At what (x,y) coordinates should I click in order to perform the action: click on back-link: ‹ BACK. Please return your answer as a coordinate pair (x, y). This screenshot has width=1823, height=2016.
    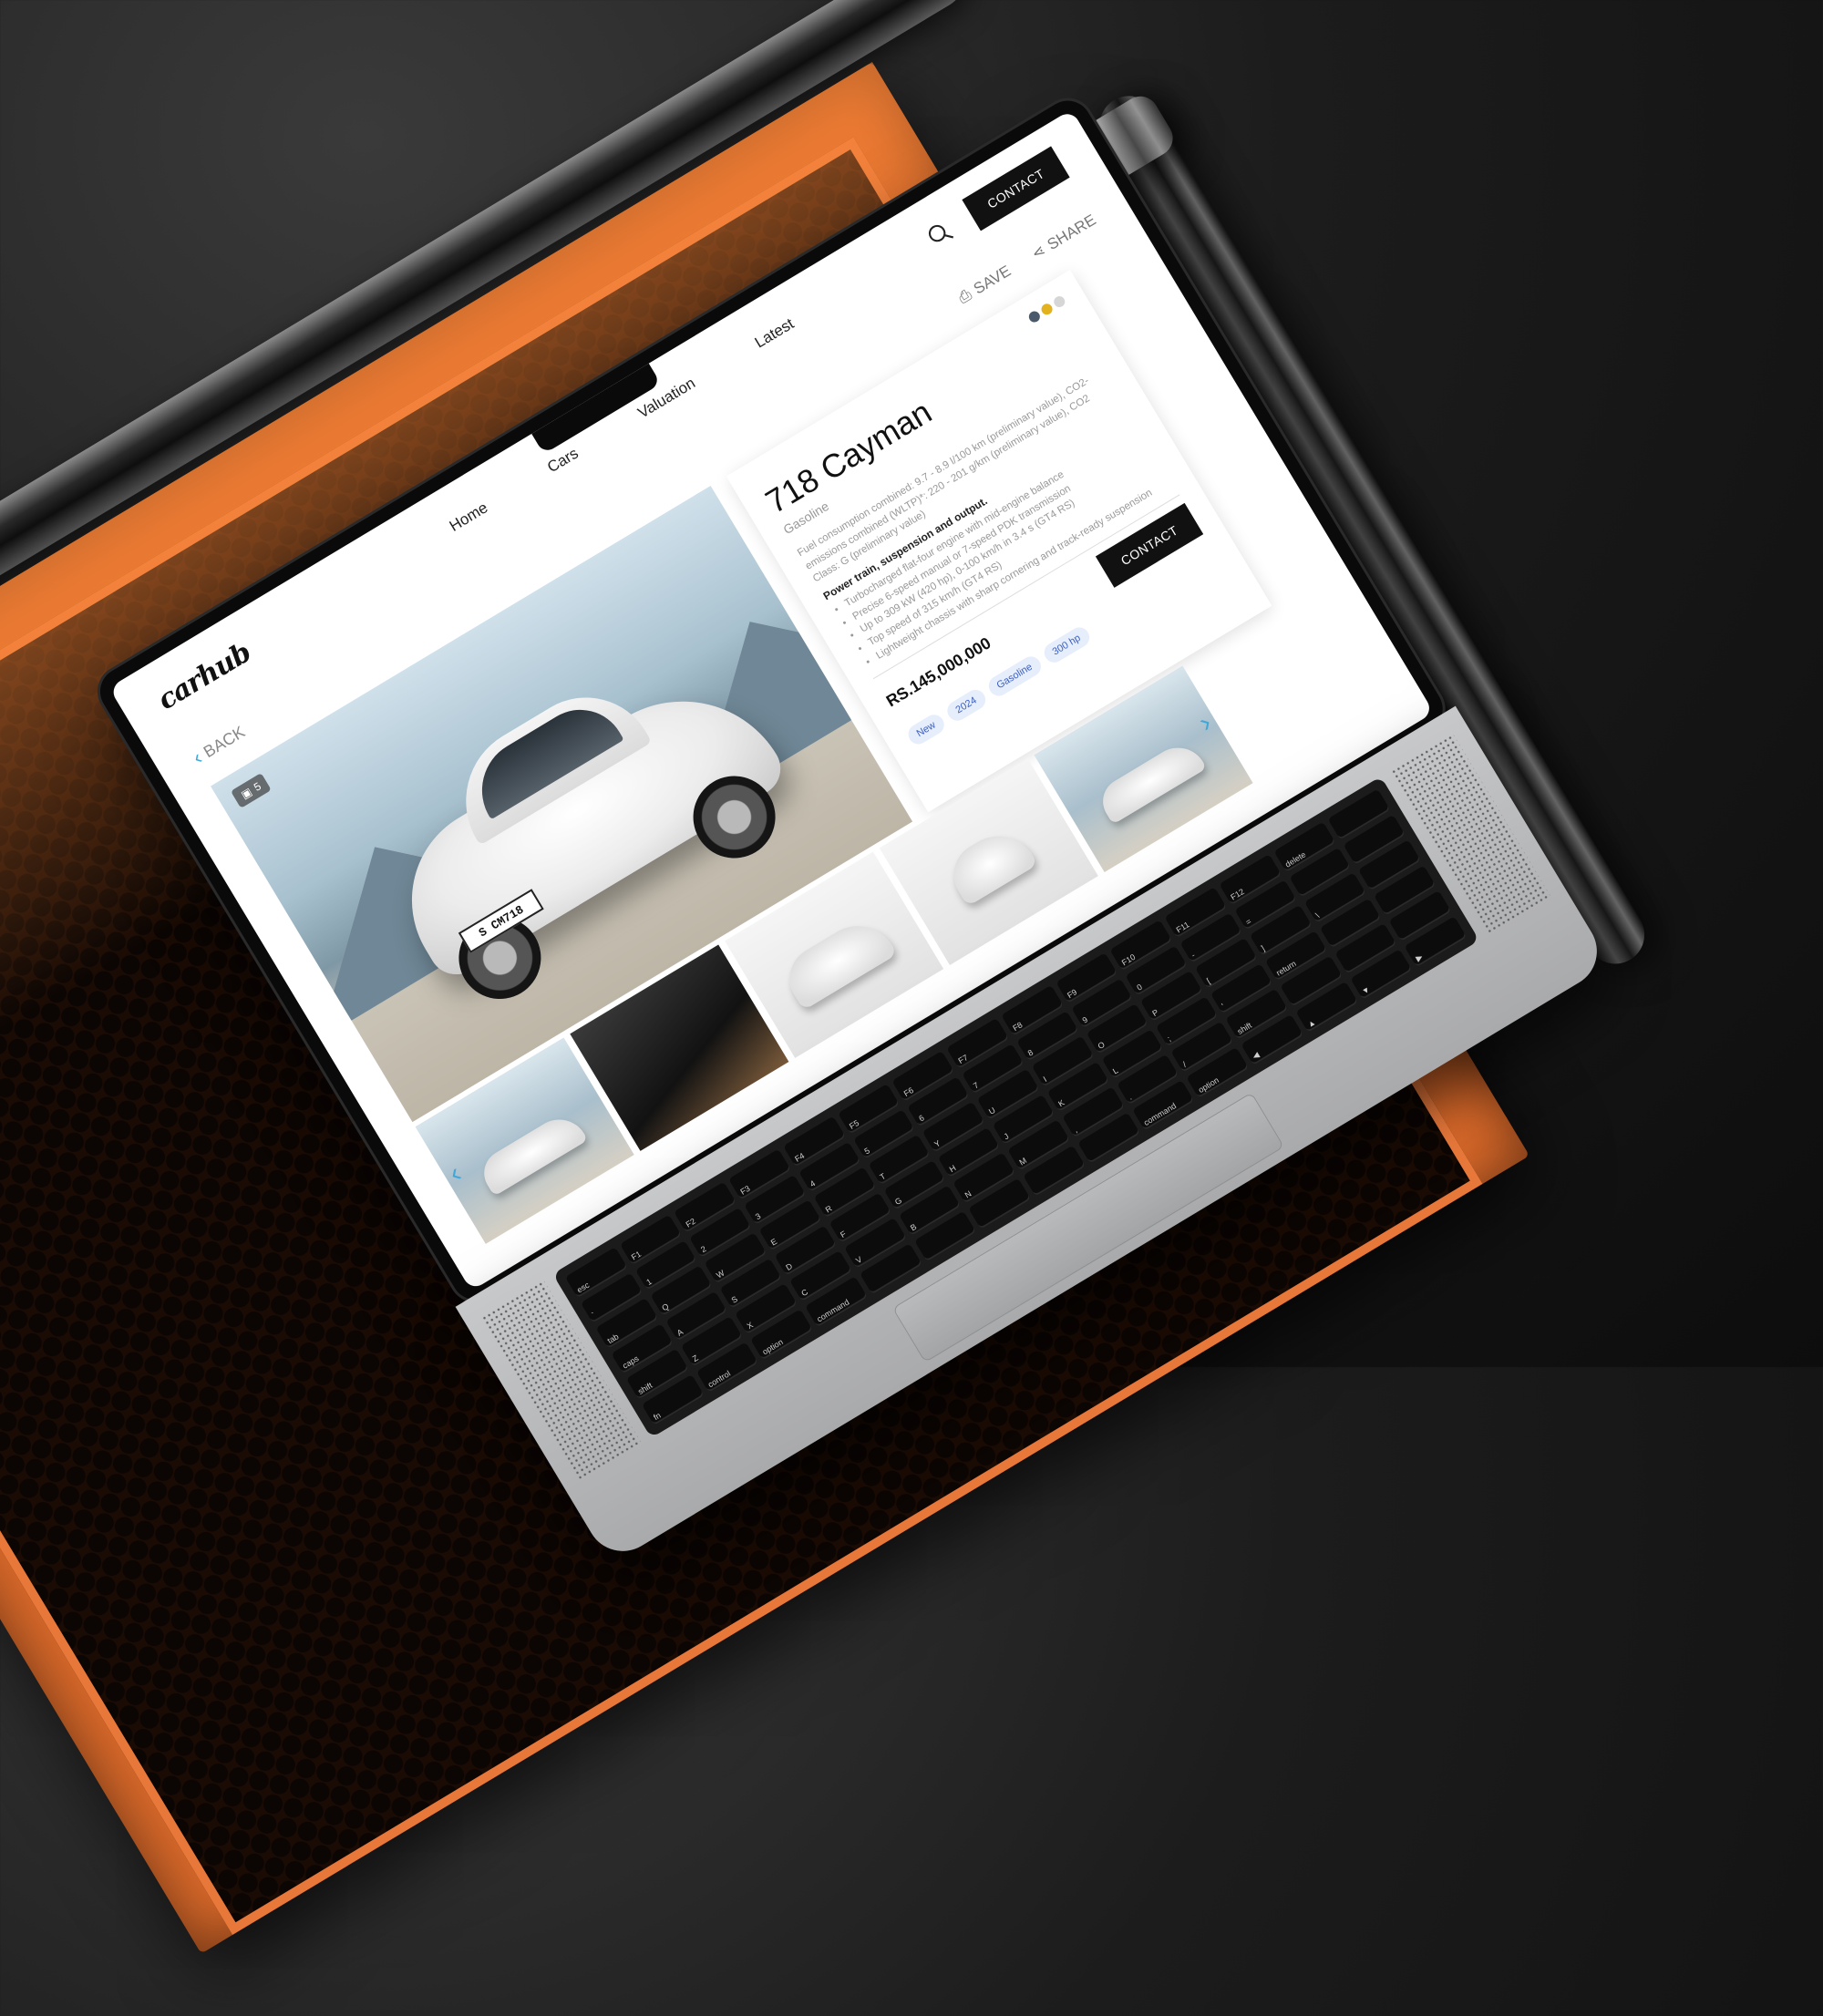
    Looking at the image, I should click on (219, 745).